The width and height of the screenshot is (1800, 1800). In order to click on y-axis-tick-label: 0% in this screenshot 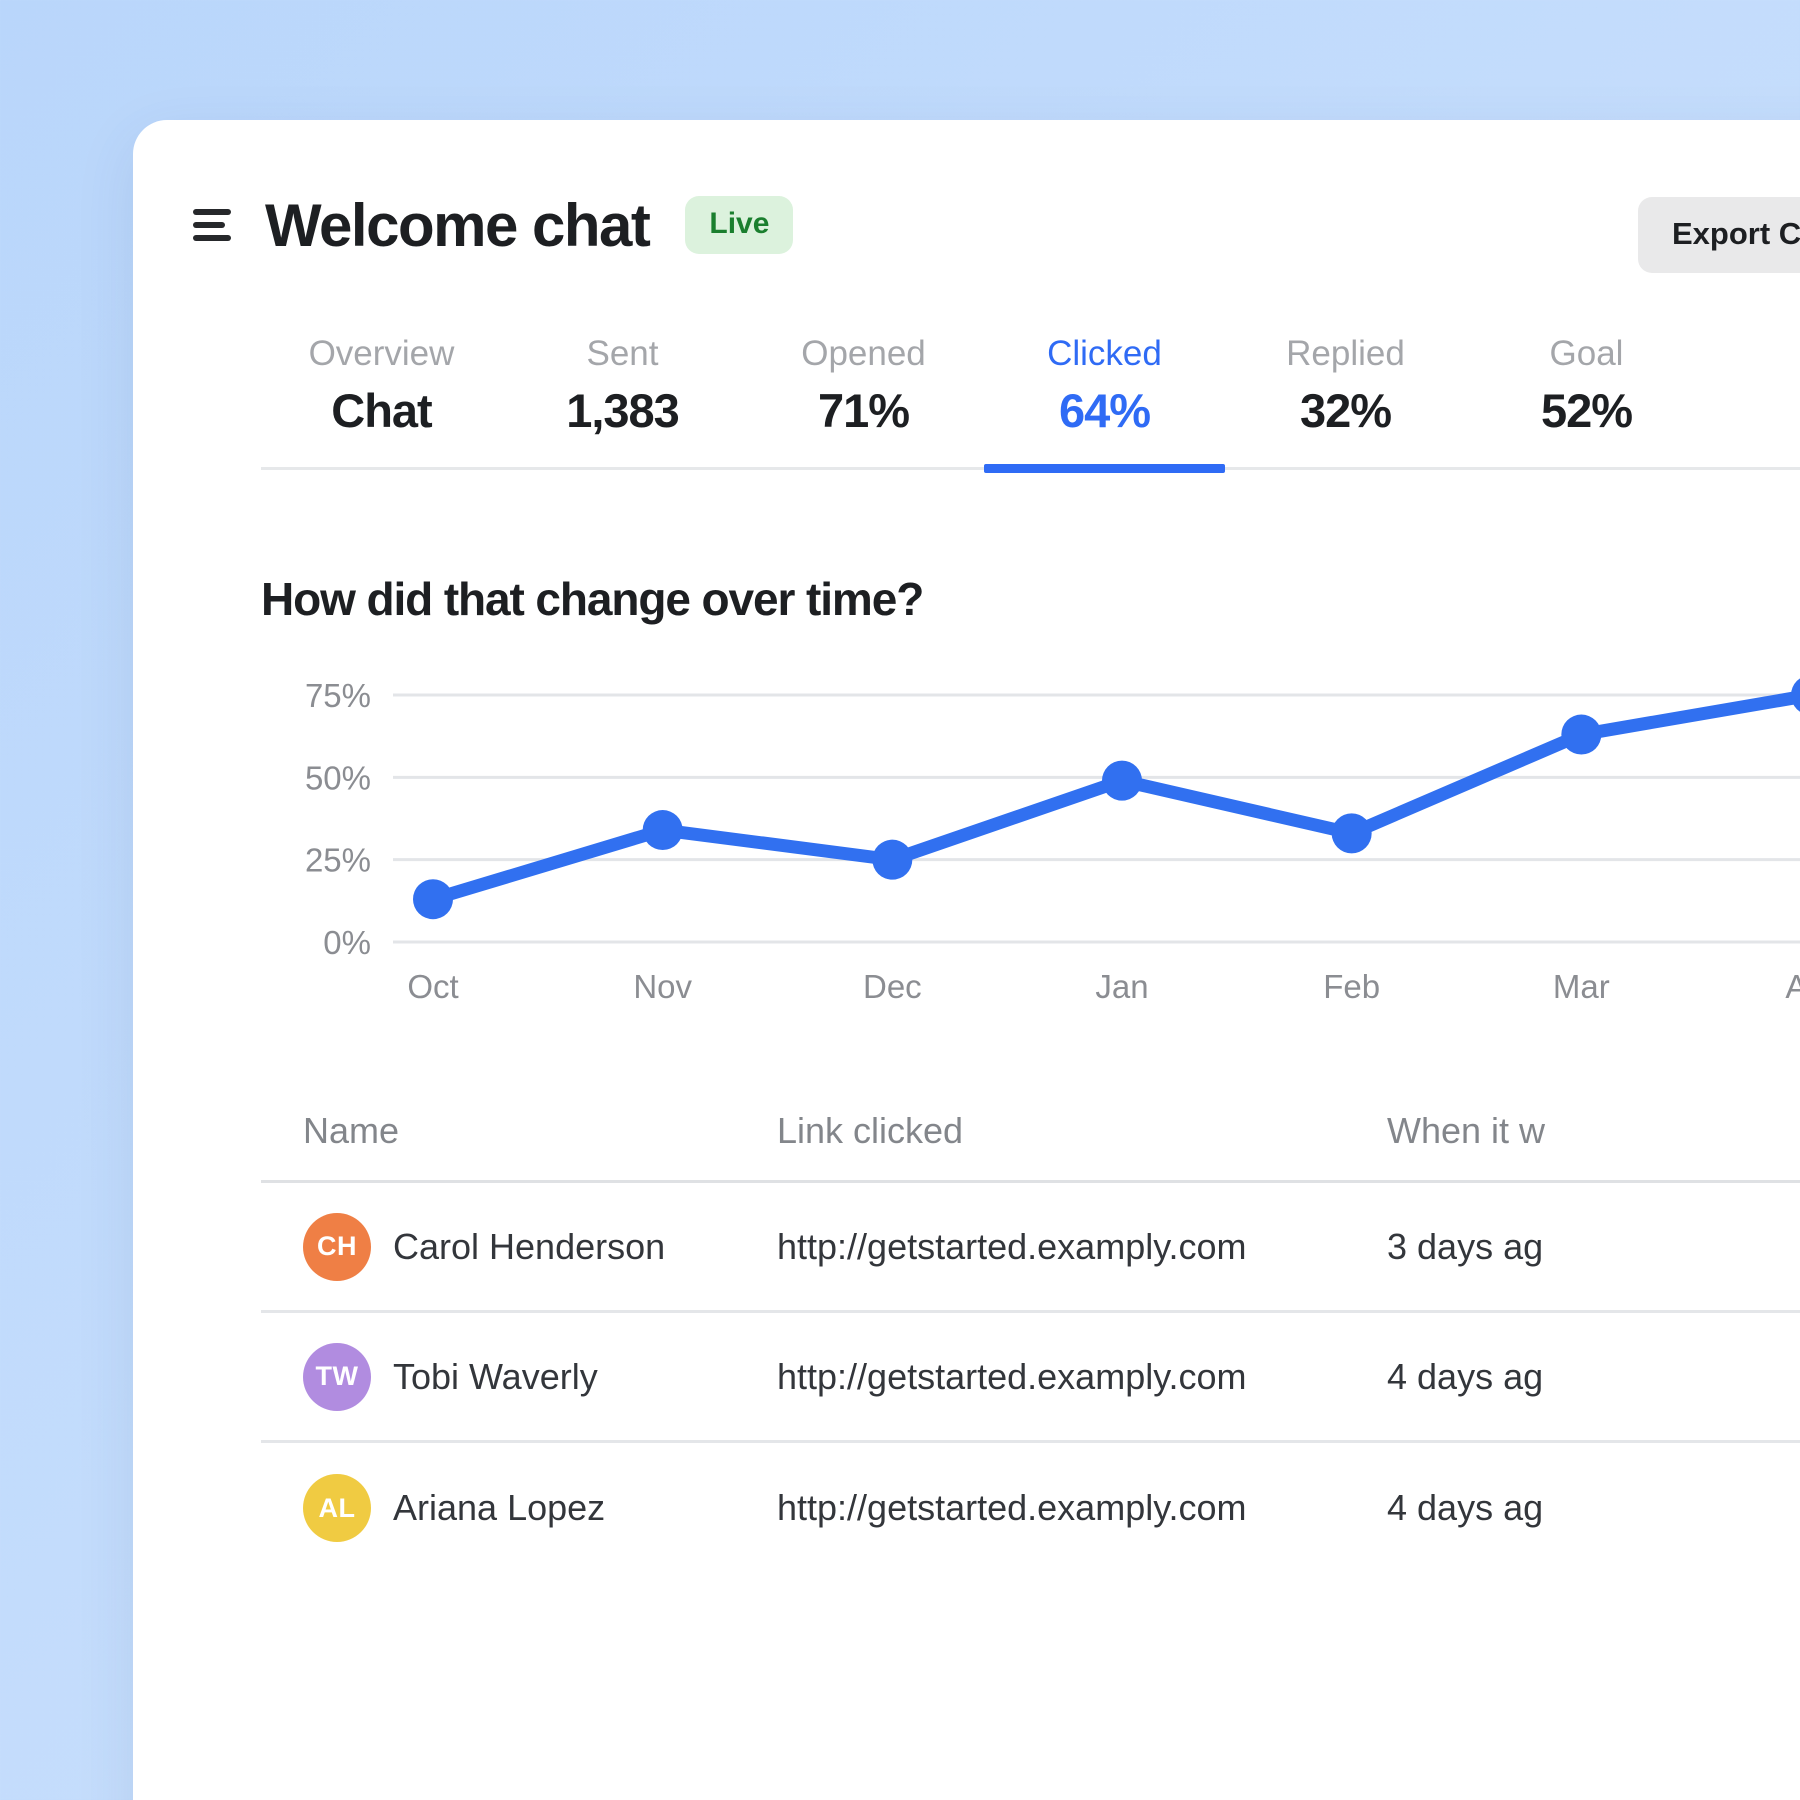, I will do `click(347, 942)`.